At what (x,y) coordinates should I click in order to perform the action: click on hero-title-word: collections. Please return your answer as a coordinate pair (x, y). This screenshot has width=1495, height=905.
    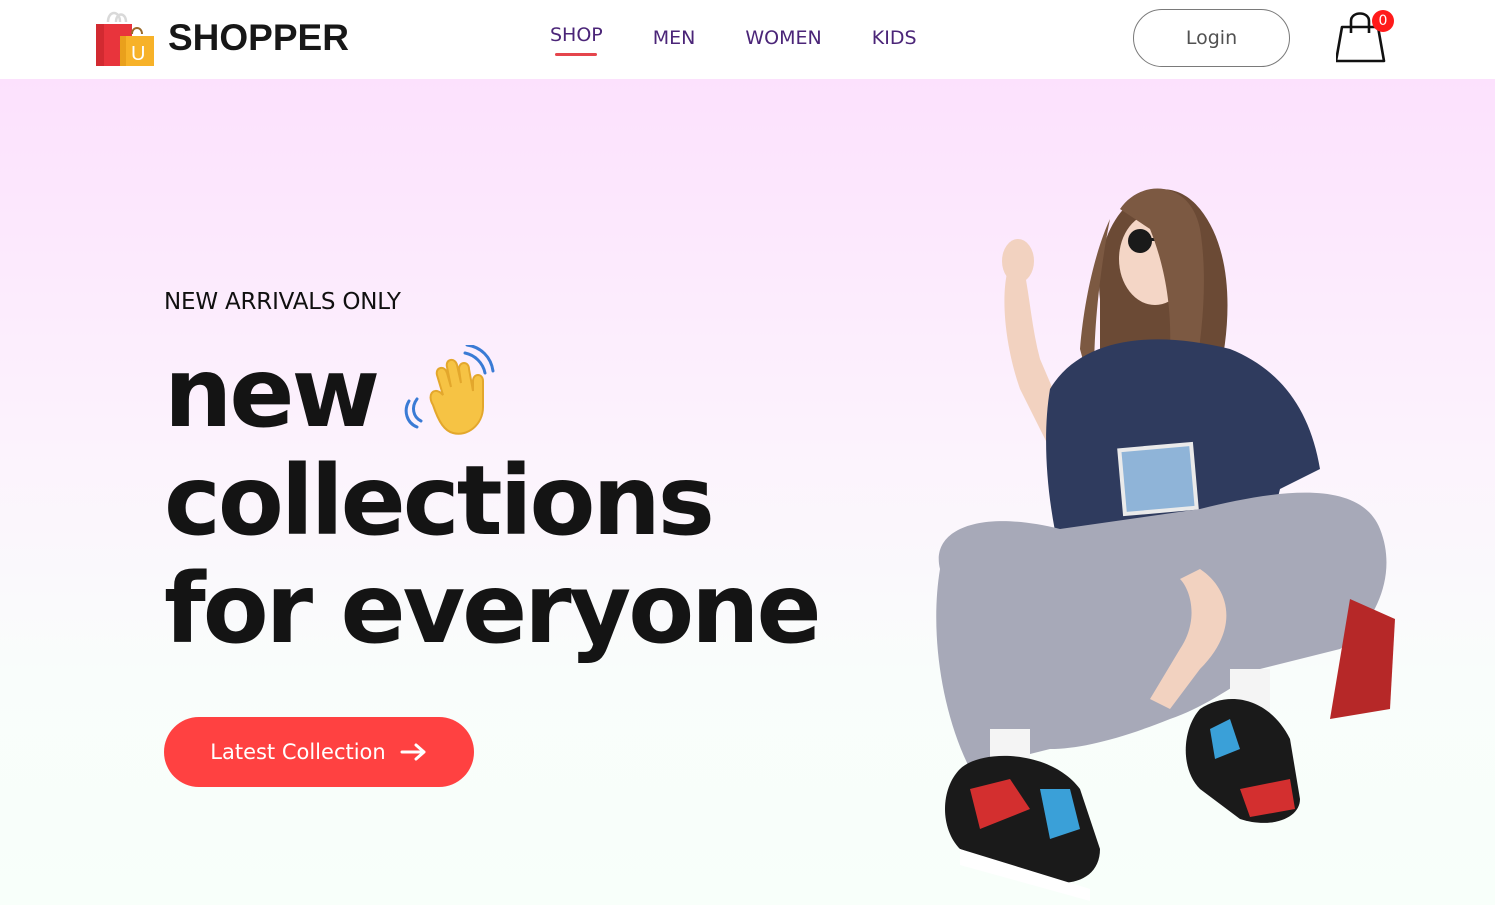
    Looking at the image, I should click on (439, 501).